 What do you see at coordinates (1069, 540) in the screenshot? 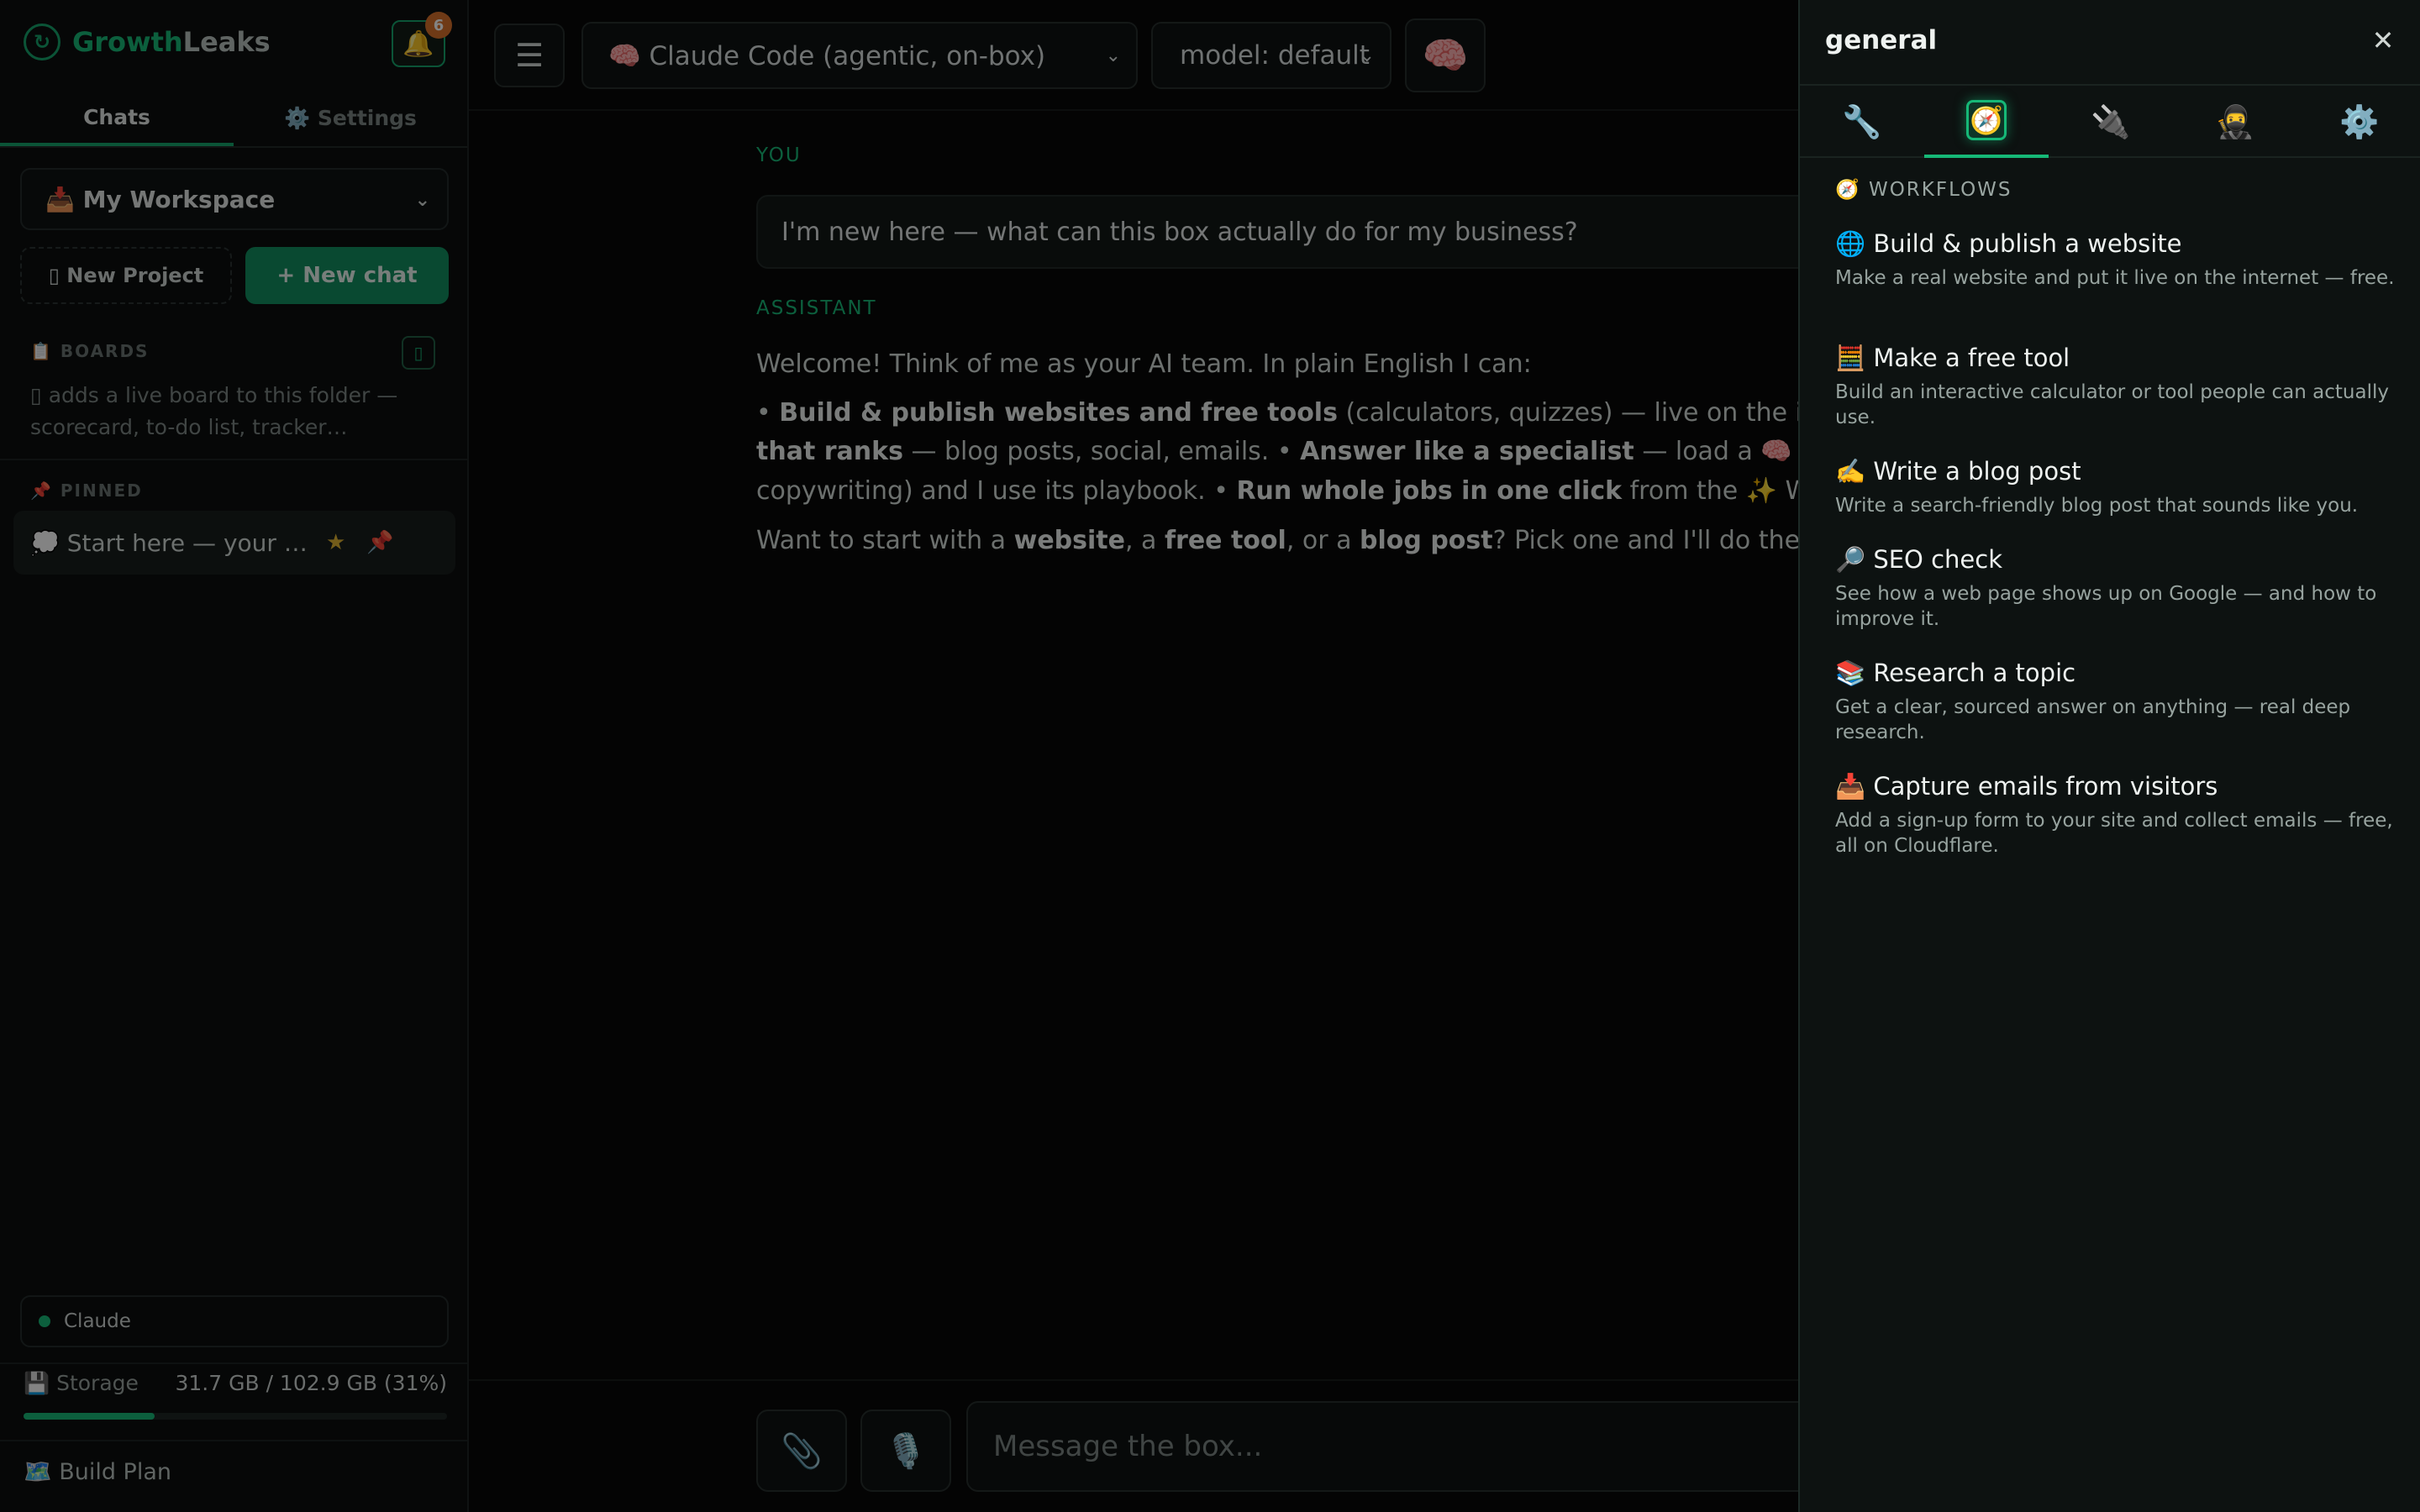
I see `text-bold: website` at bounding box center [1069, 540].